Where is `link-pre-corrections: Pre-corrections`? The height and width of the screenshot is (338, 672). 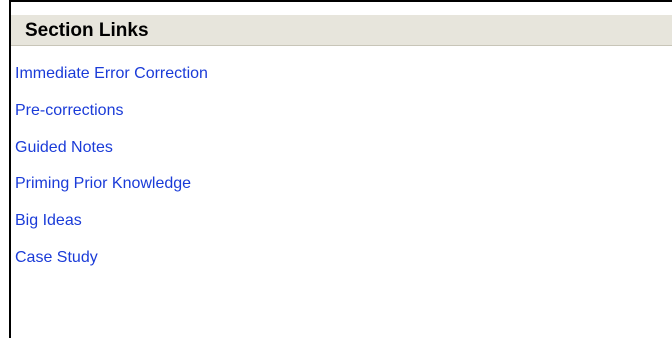 link-pre-corrections: Pre-corrections is located at coordinates (67, 111).